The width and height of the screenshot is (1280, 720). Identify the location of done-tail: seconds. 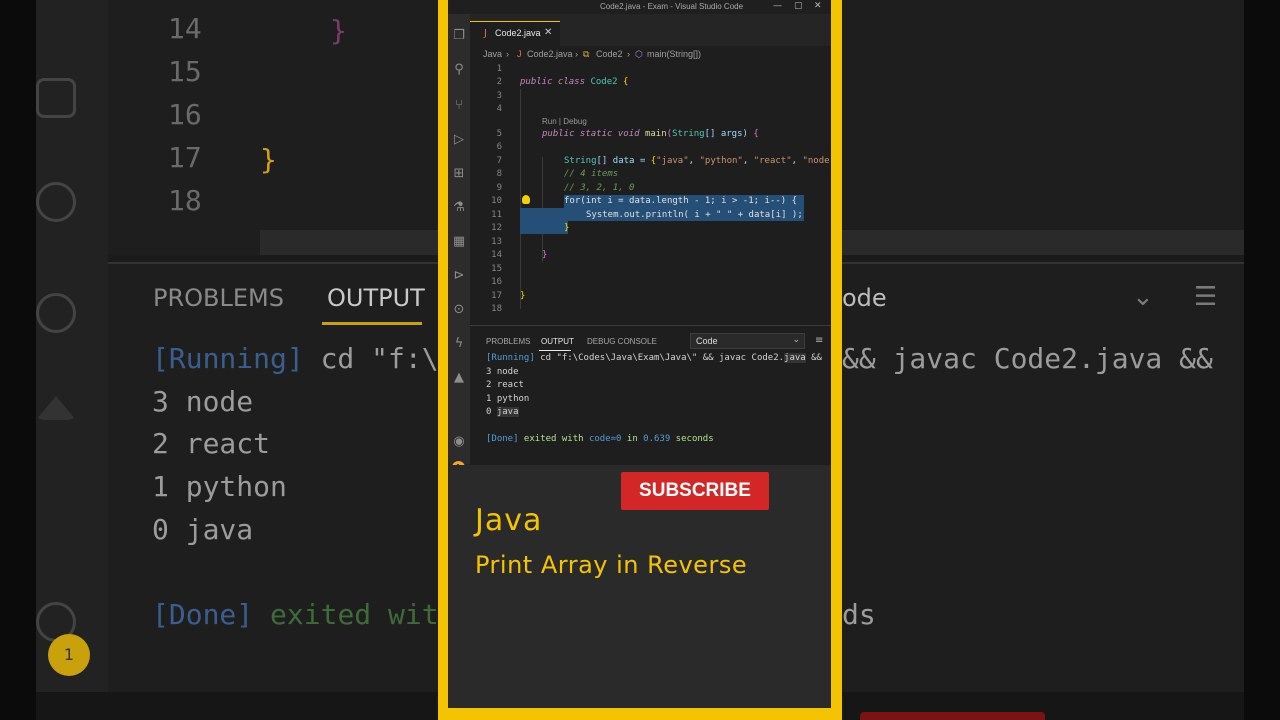
(692, 439).